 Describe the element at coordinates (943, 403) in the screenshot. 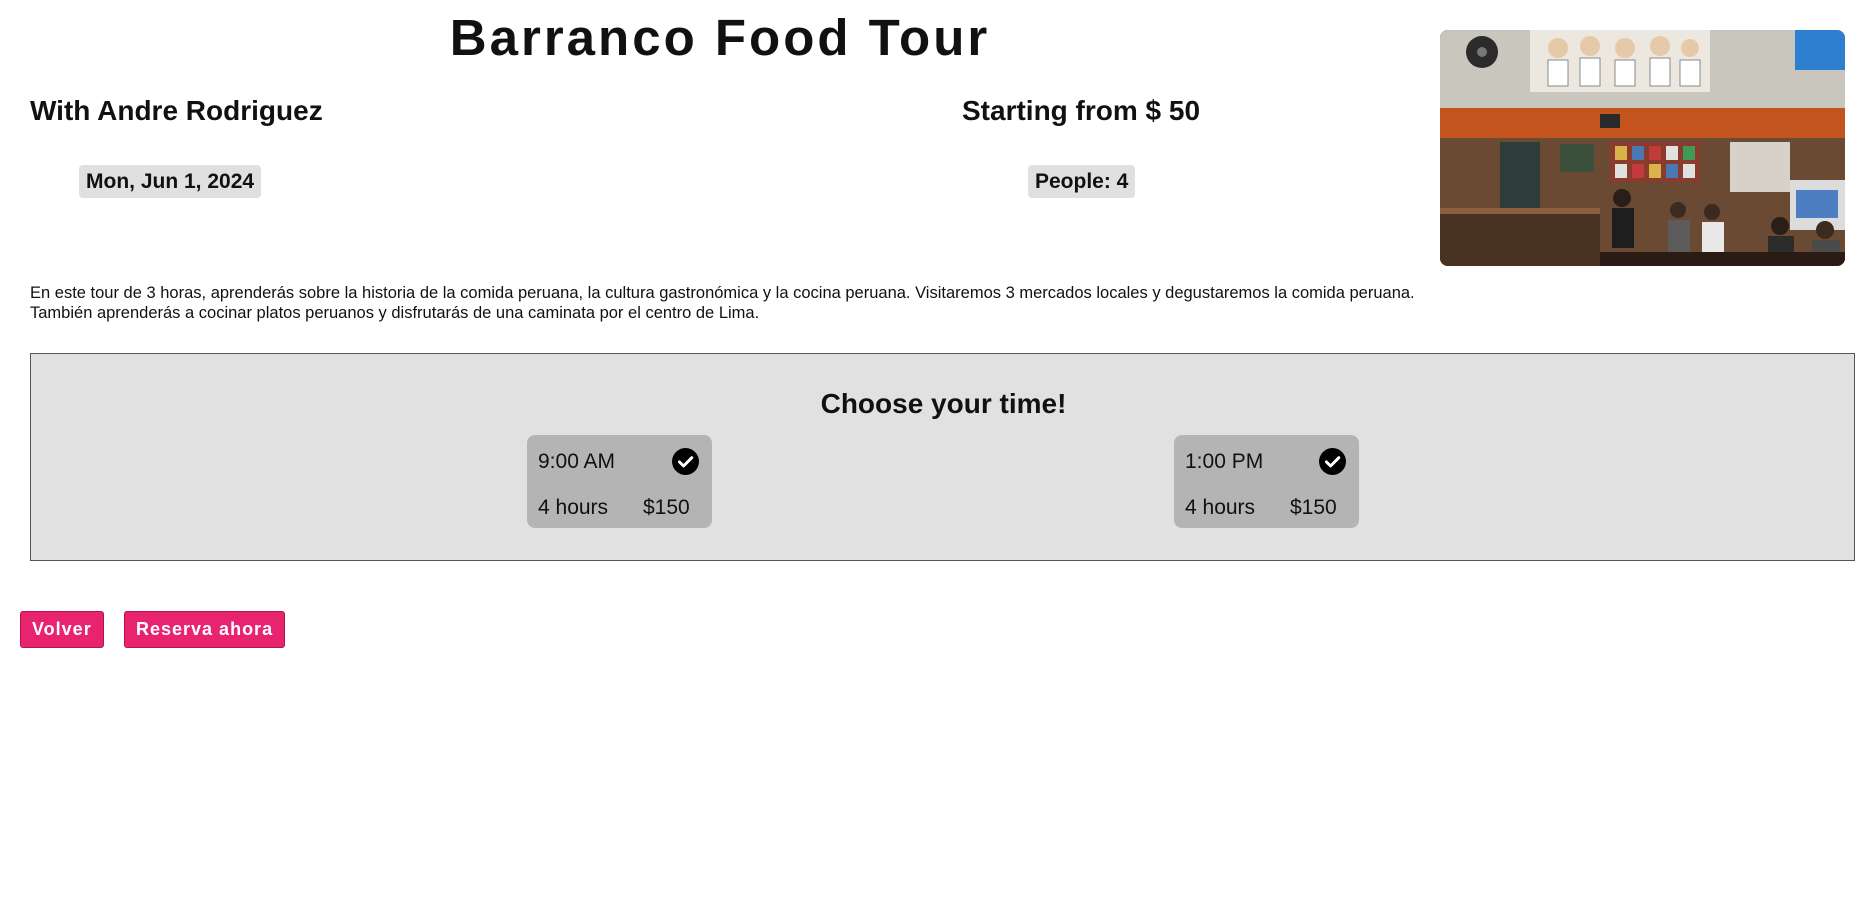

I see `time-picker-heading: Choose your time!` at that location.